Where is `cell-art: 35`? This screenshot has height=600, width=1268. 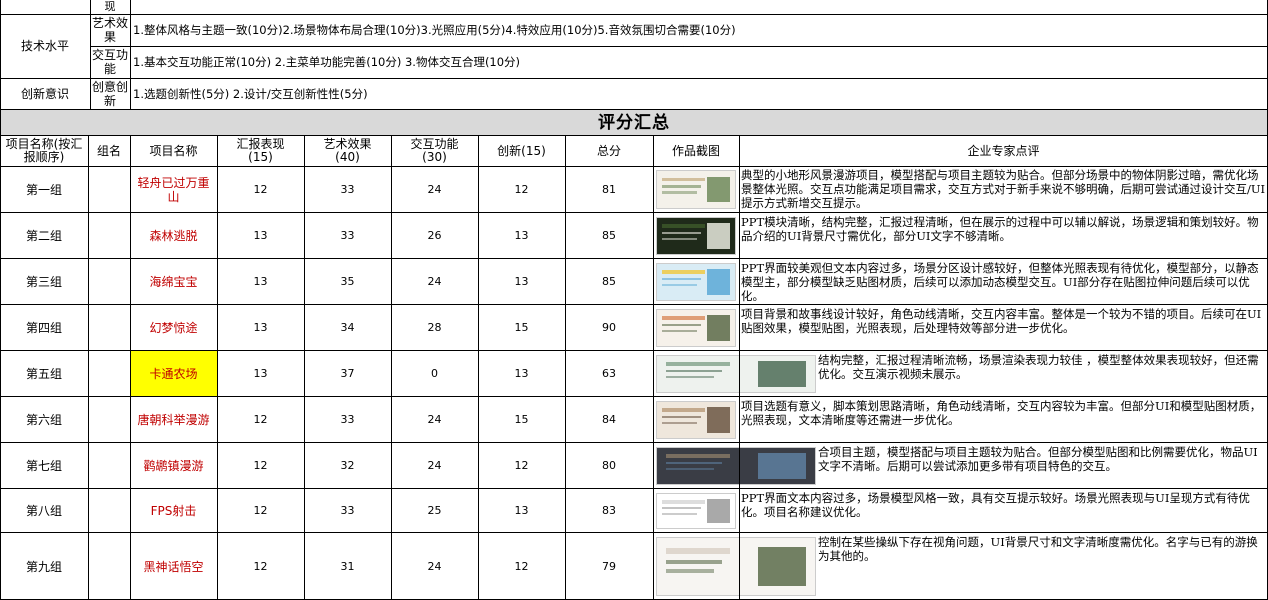 cell-art: 35 is located at coordinates (347, 282).